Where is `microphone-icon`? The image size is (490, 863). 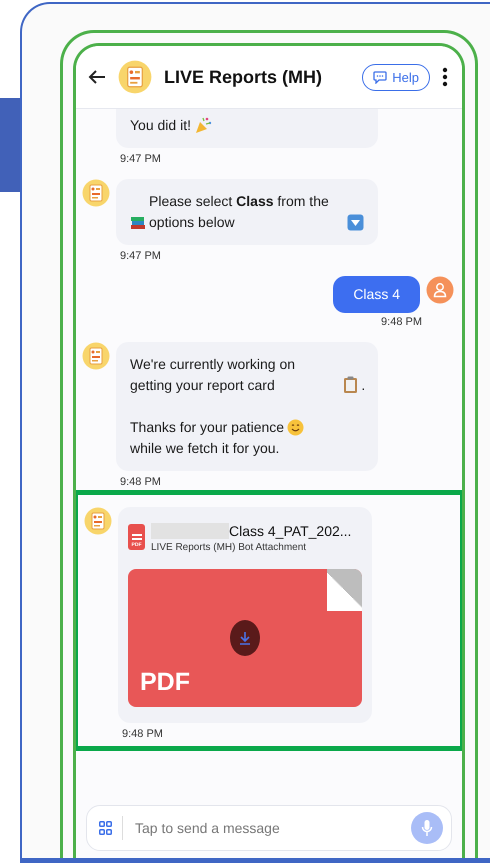 microphone-icon is located at coordinates (427, 828).